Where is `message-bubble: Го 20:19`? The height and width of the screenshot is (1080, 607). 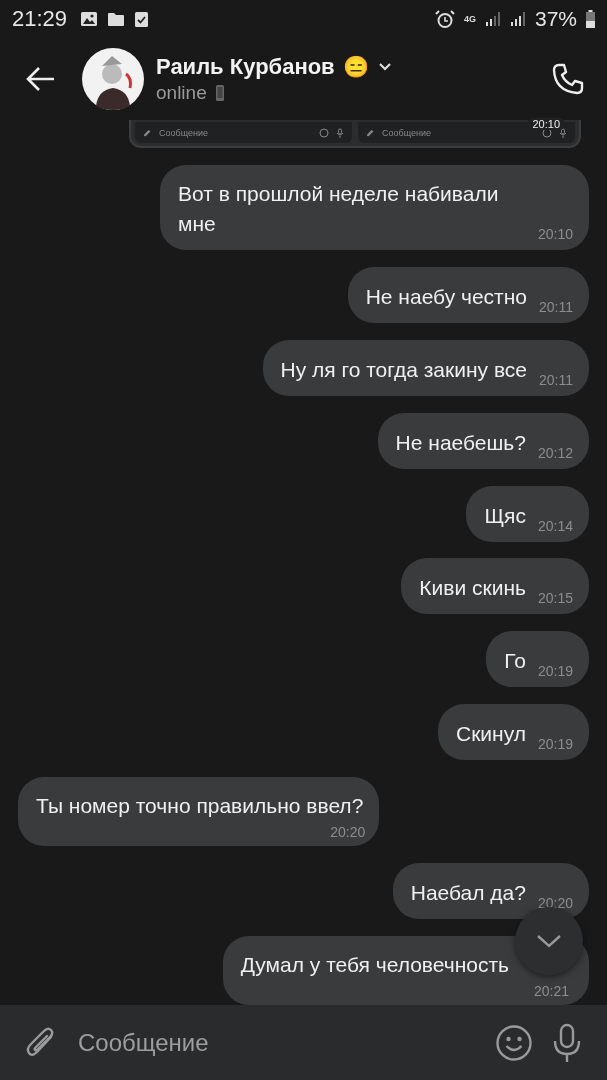 message-bubble: Го 20:19 is located at coordinates (537, 659).